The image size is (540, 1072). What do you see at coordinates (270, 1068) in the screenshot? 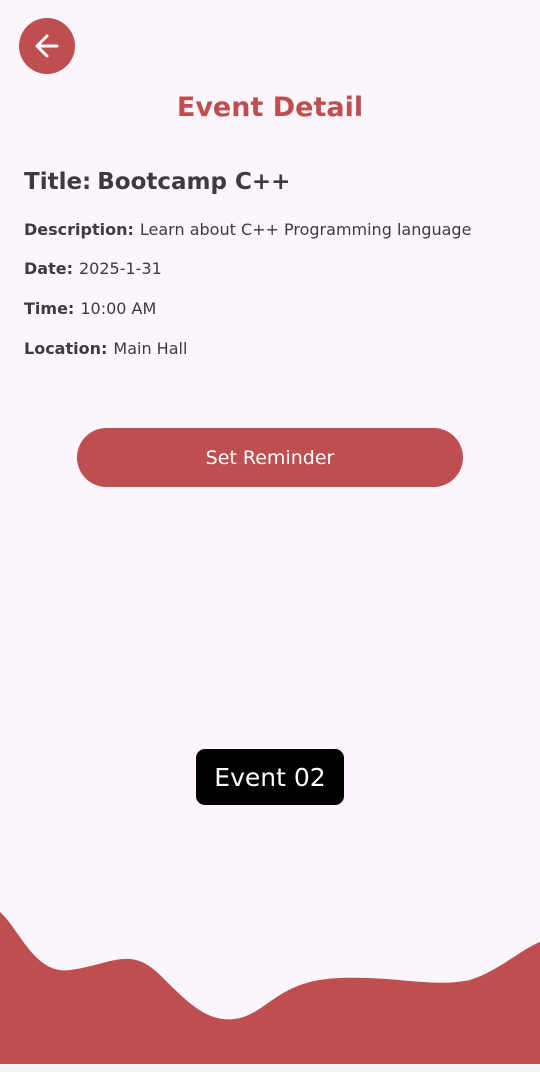
I see `bottom-bar` at bounding box center [270, 1068].